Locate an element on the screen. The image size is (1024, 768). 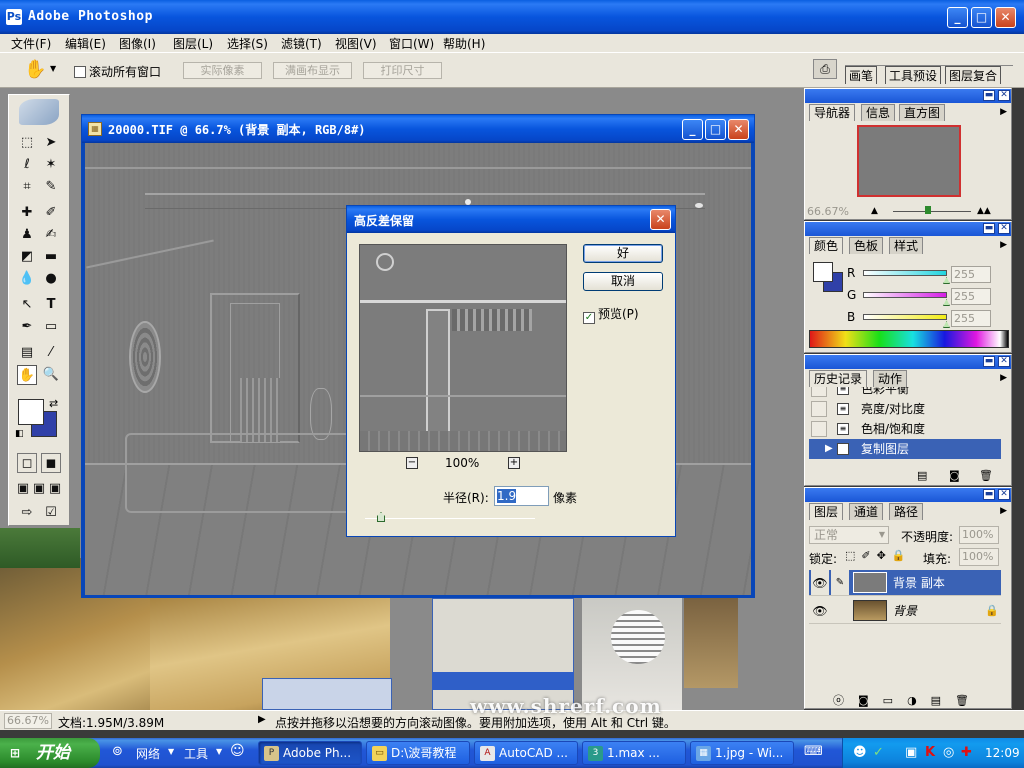
menu-edit: 编辑(E) is located at coordinates (85, 43).